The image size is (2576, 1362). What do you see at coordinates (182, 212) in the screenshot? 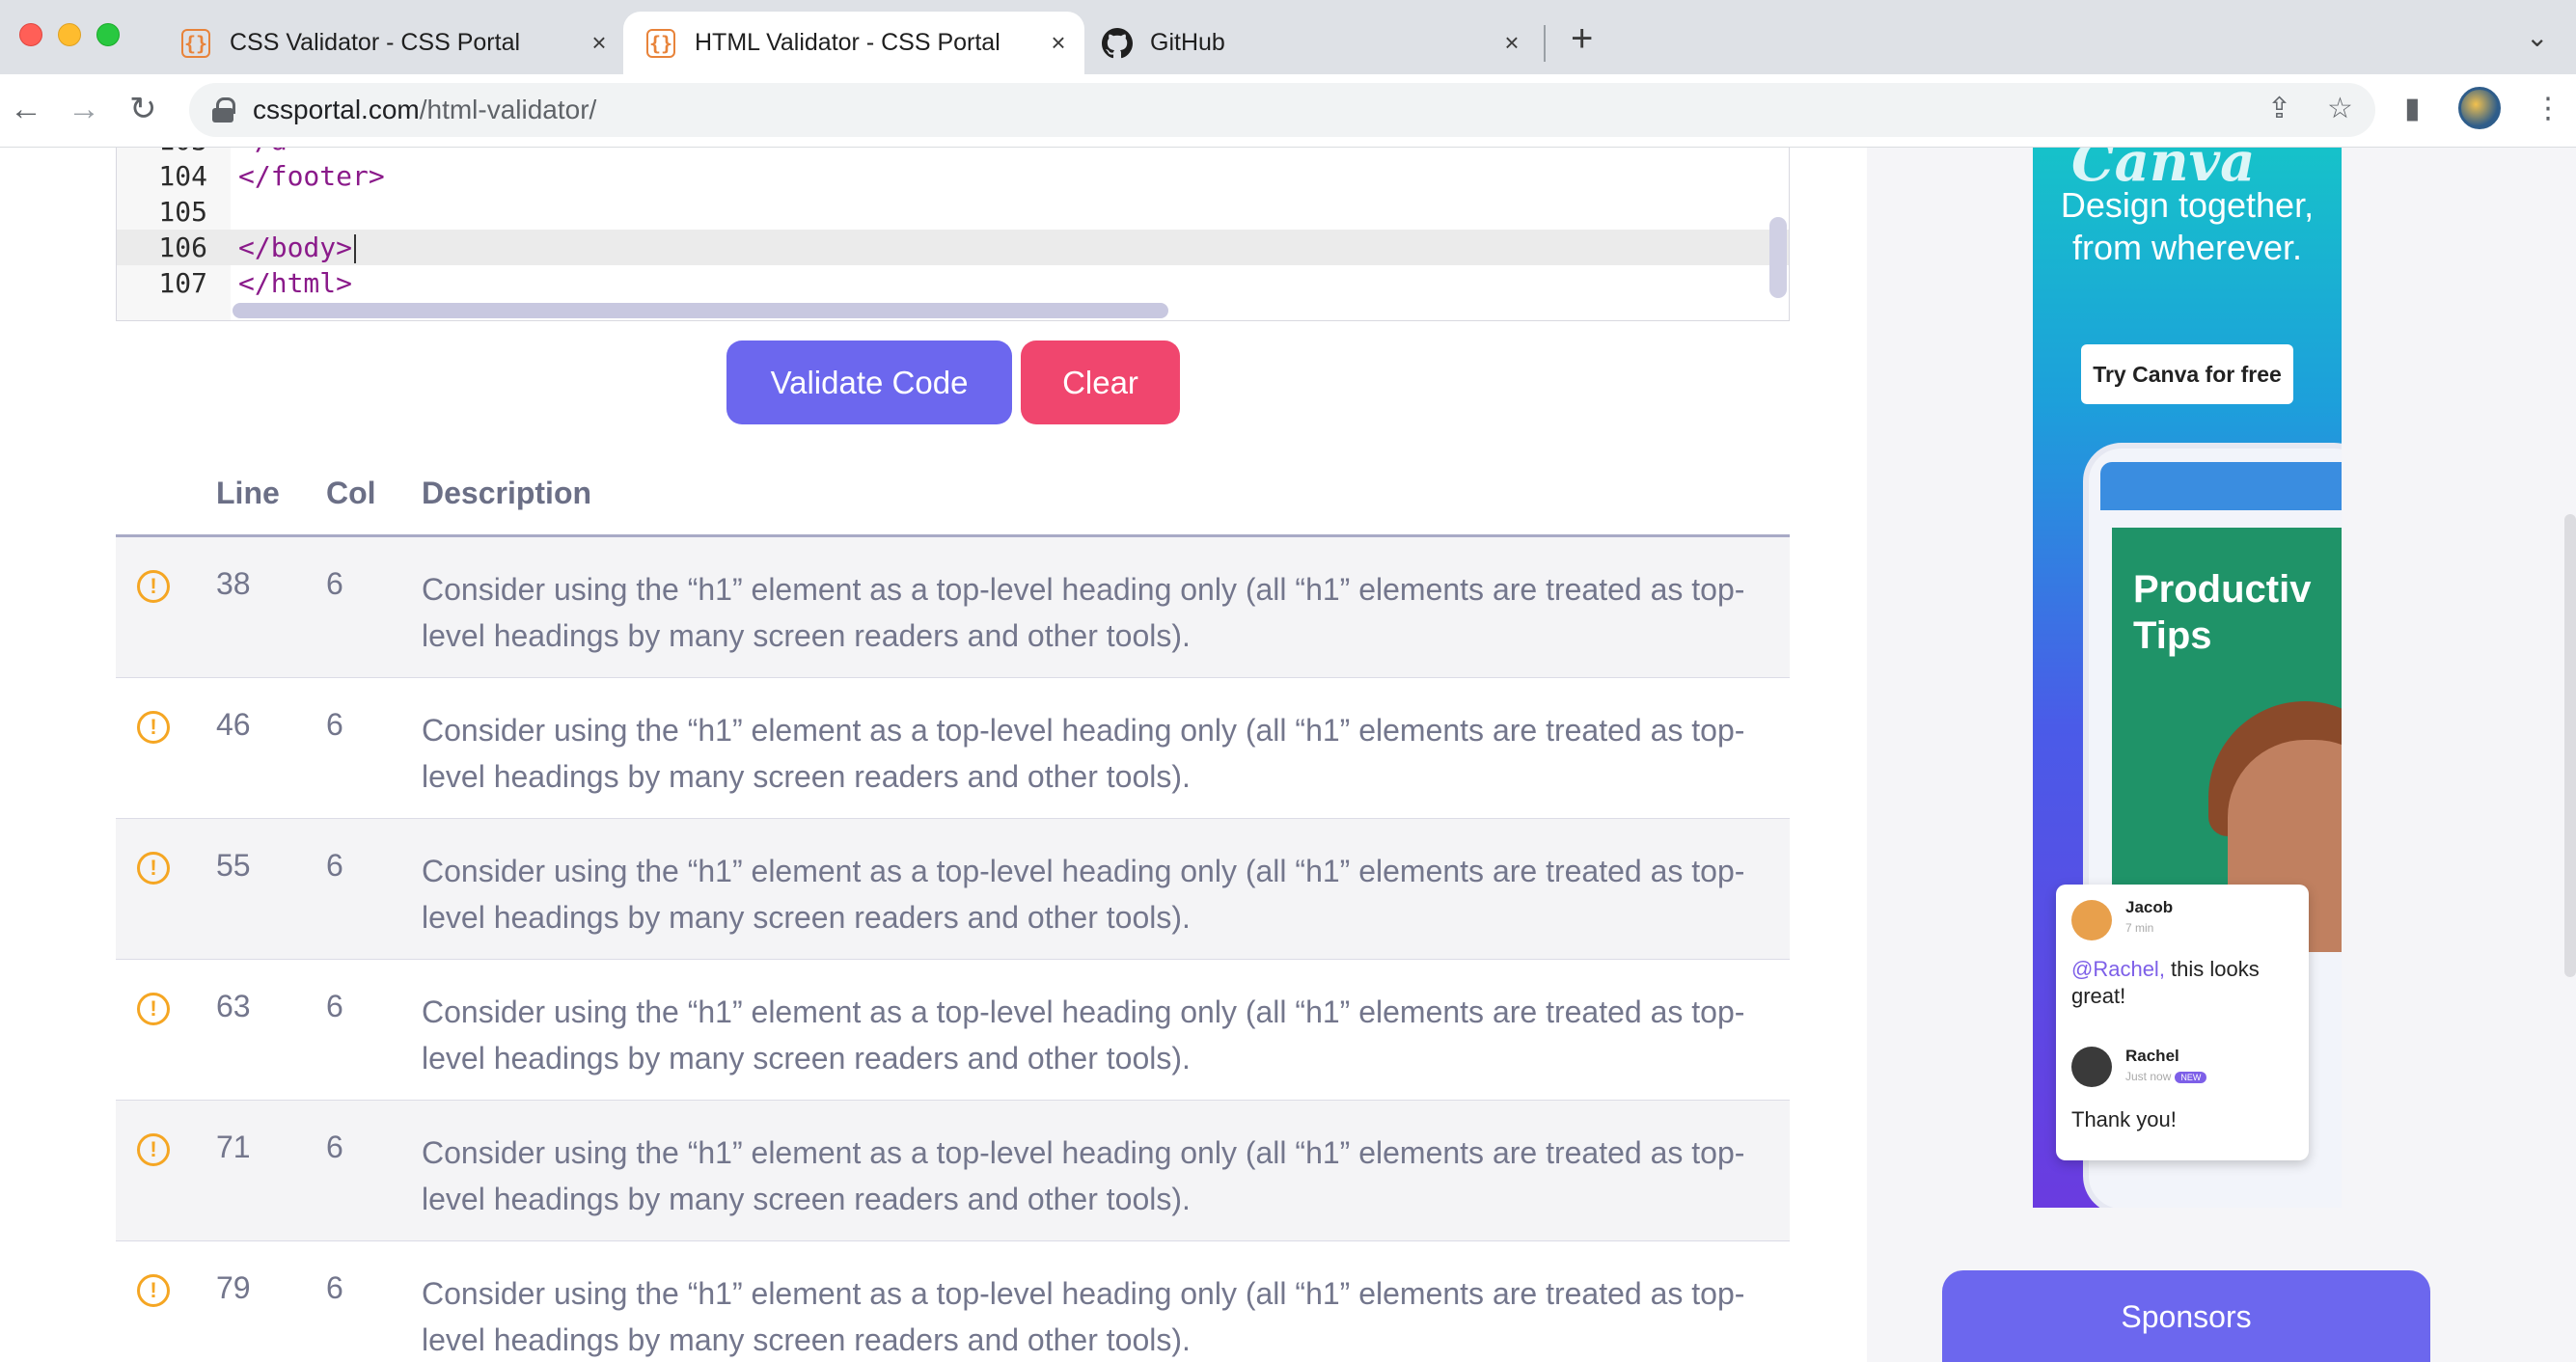
I see `code-line: 105` at bounding box center [182, 212].